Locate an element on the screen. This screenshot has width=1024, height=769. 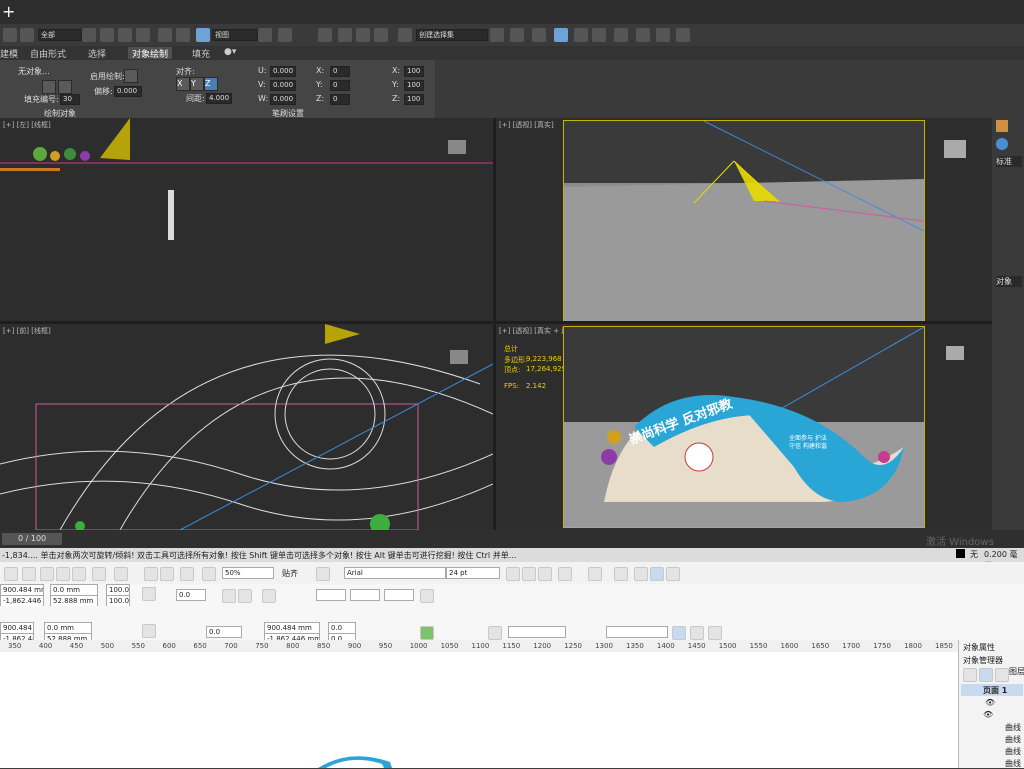
viewport-front: [+] [前] [线框] is located at coordinates (246, 427).